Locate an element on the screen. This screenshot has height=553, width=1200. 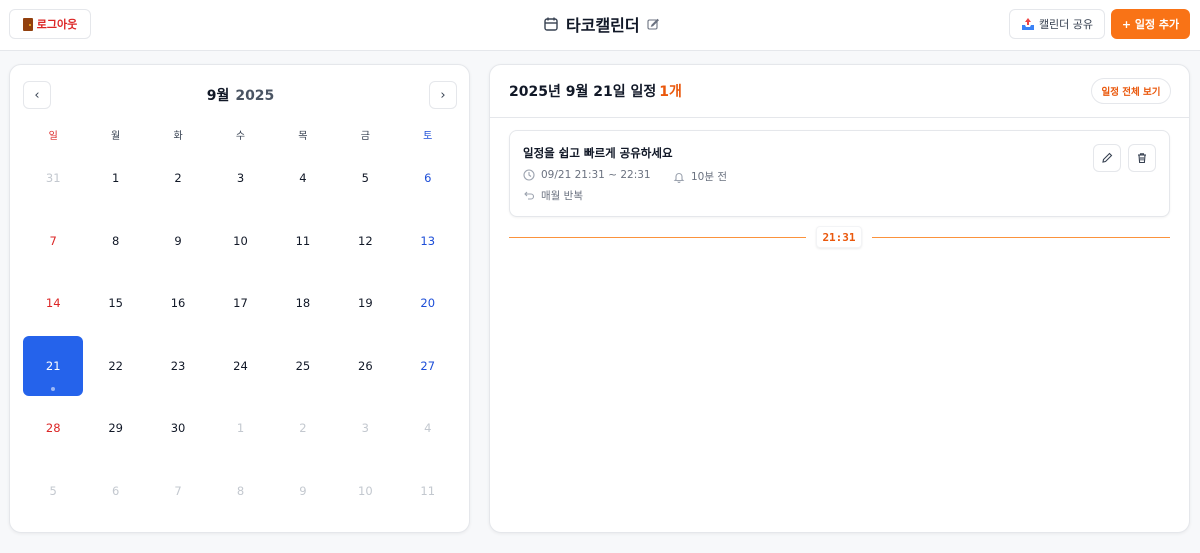
date-cell: 30 is located at coordinates (178, 428).